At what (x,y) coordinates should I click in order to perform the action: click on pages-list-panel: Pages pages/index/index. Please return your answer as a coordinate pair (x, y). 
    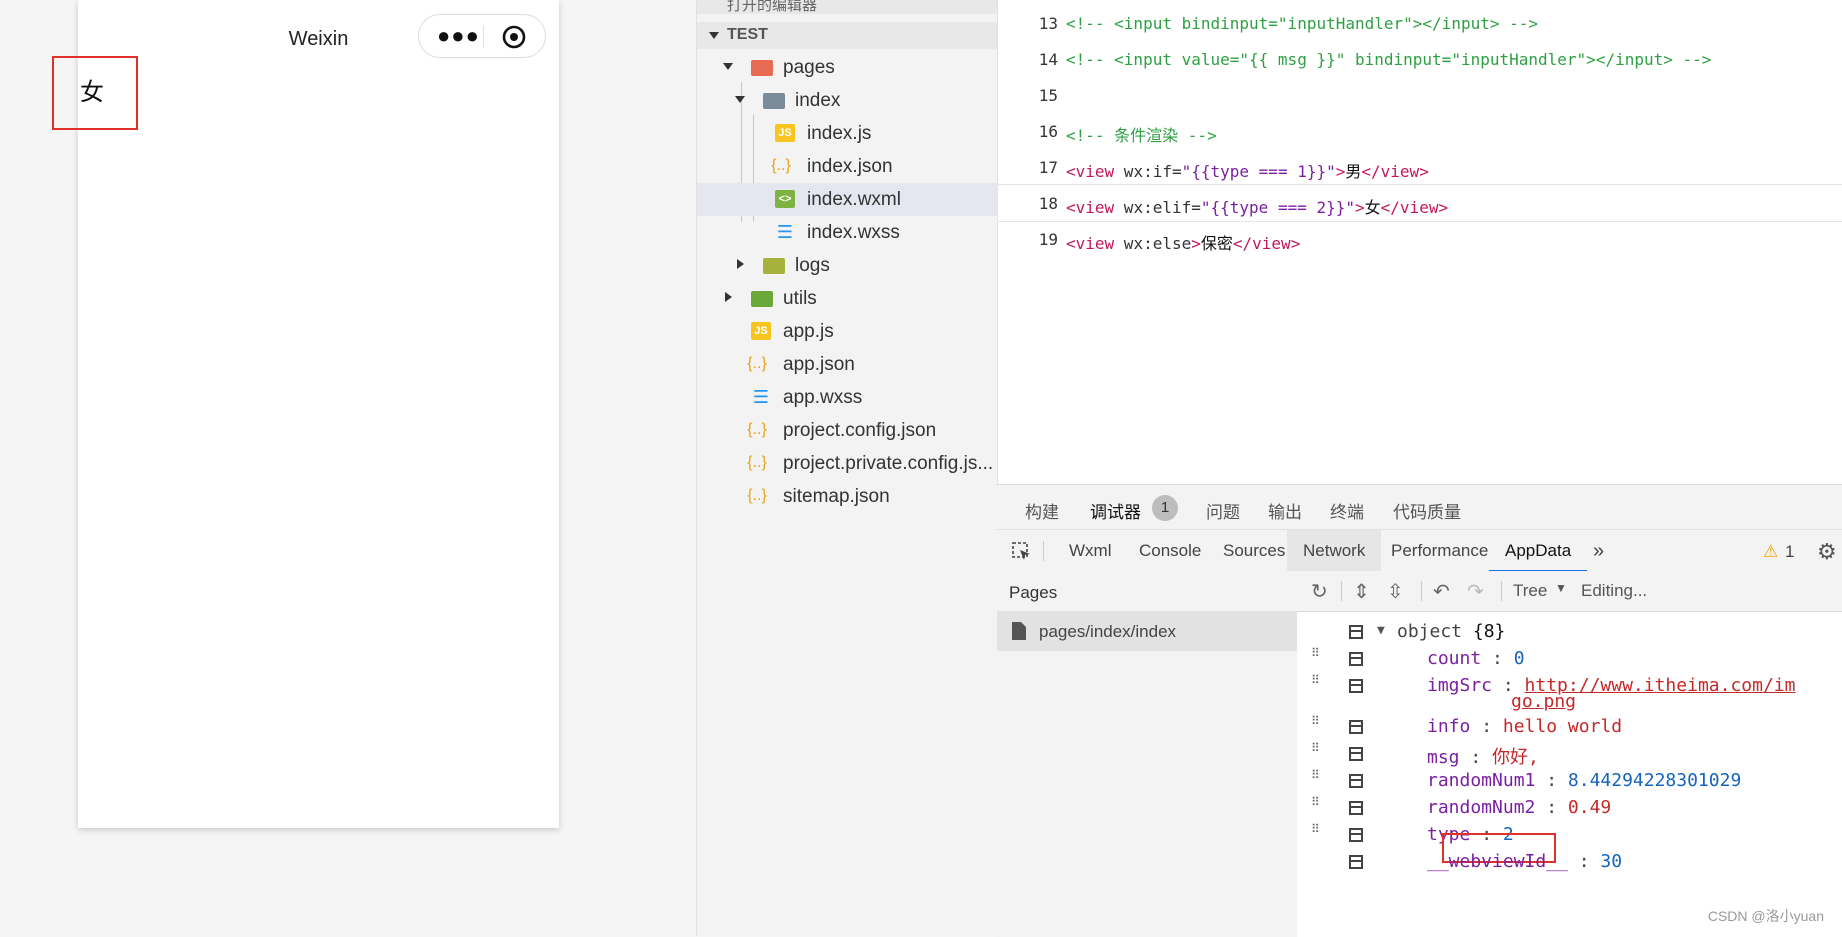
    Looking at the image, I should click on (1147, 754).